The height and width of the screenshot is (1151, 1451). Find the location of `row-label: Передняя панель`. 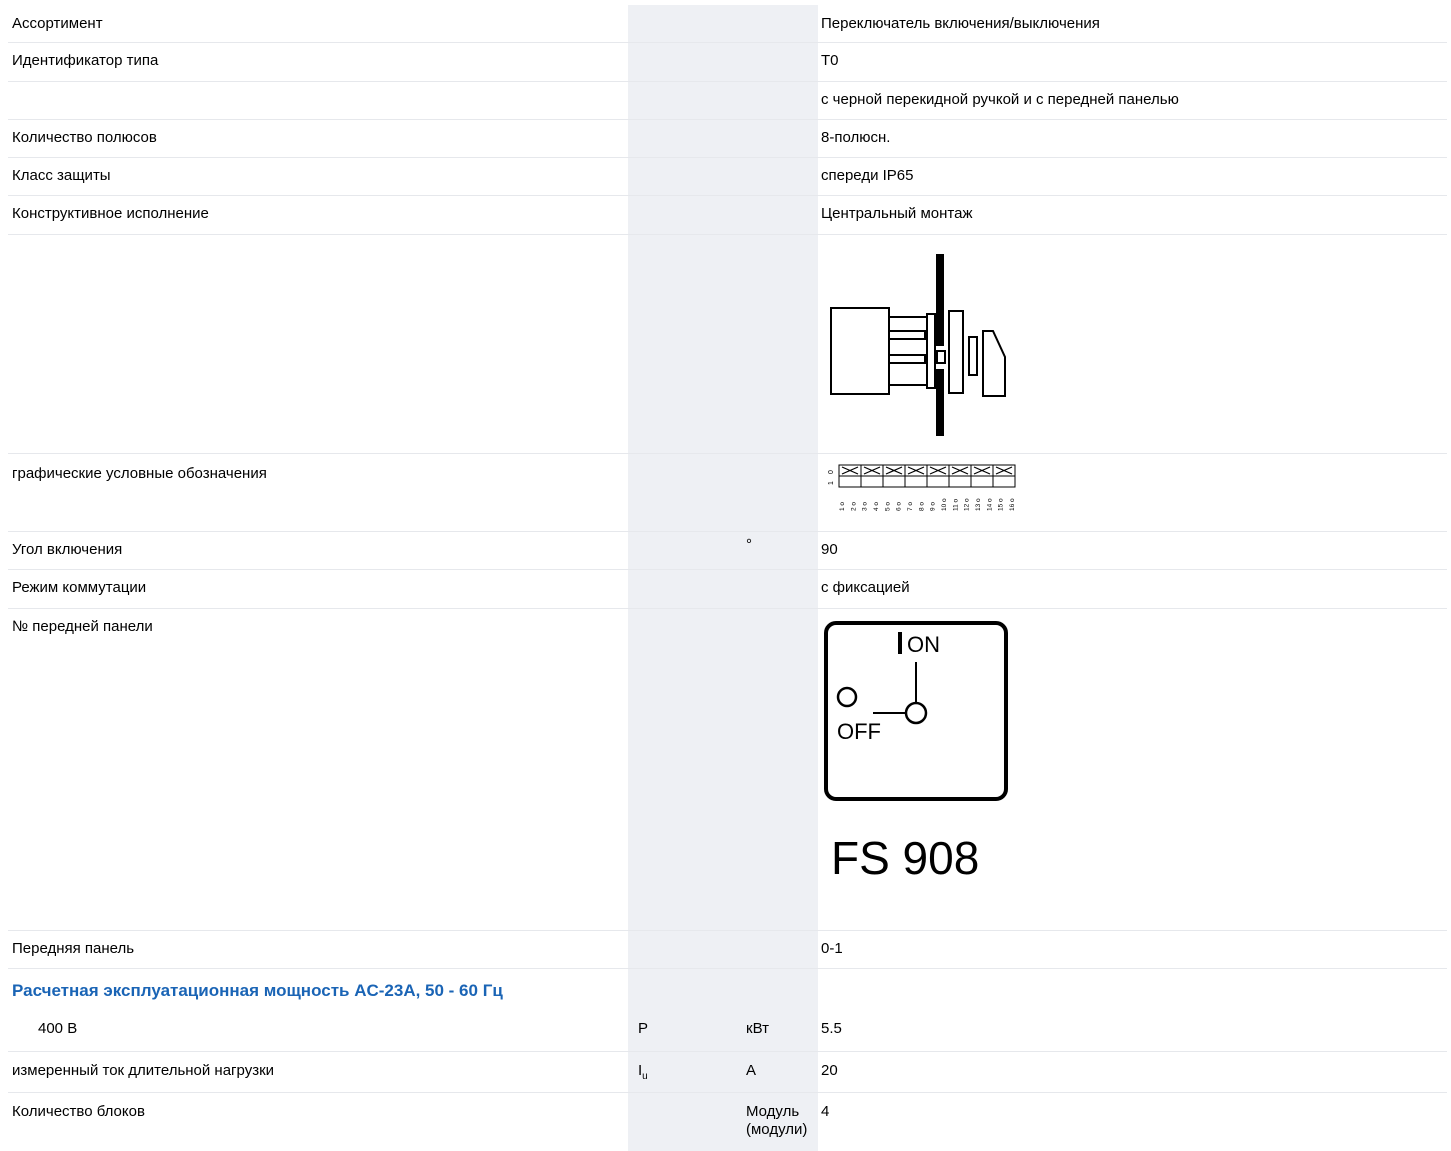

row-label: Передняя панель is located at coordinates (73, 948).